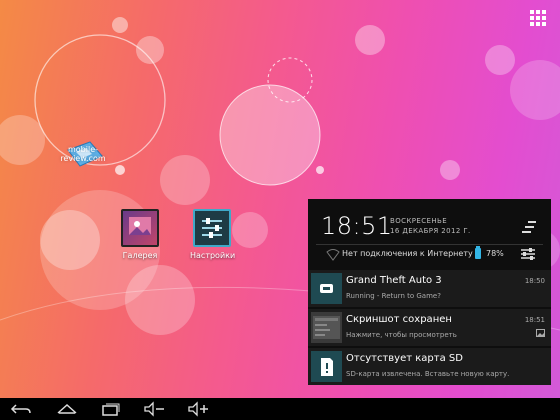 The width and height of the screenshot is (560, 420). I want to click on battery-percent: 78%, so click(495, 253).